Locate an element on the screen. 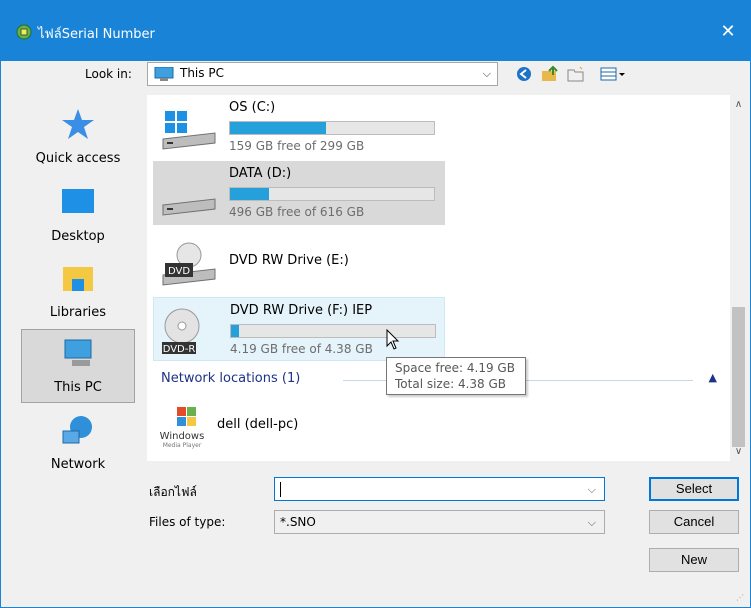 The width and height of the screenshot is (751, 608). vertical-scrollbar: ∧ ∨ is located at coordinates (738, 278).